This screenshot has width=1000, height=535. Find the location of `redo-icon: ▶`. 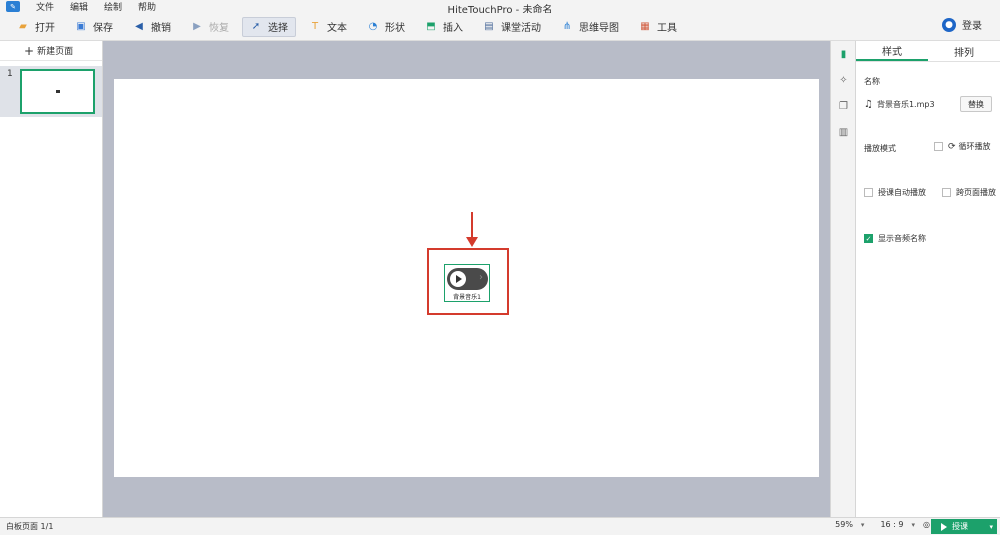

redo-icon: ▶ is located at coordinates (197, 26).